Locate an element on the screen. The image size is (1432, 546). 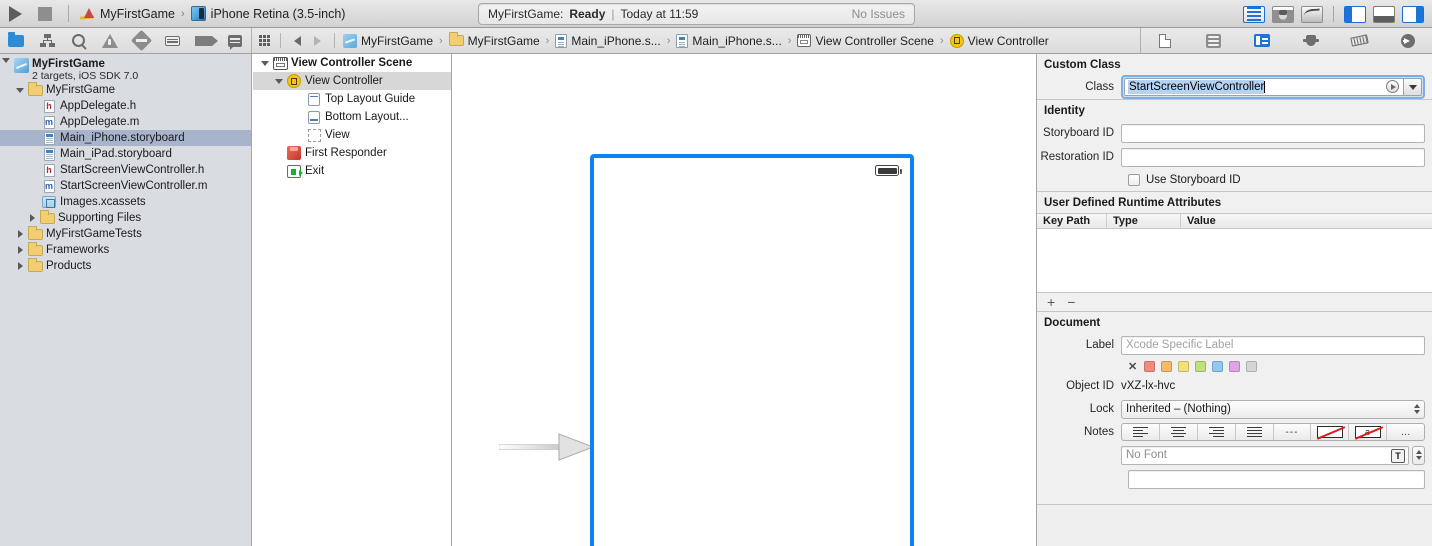
column-header-type: Type is located at coordinates (1144, 221).